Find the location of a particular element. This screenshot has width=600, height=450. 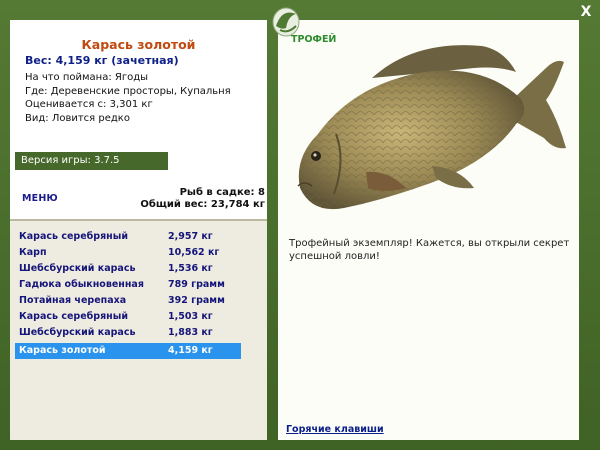

catch-name: Карась золотой is located at coordinates (62, 350).